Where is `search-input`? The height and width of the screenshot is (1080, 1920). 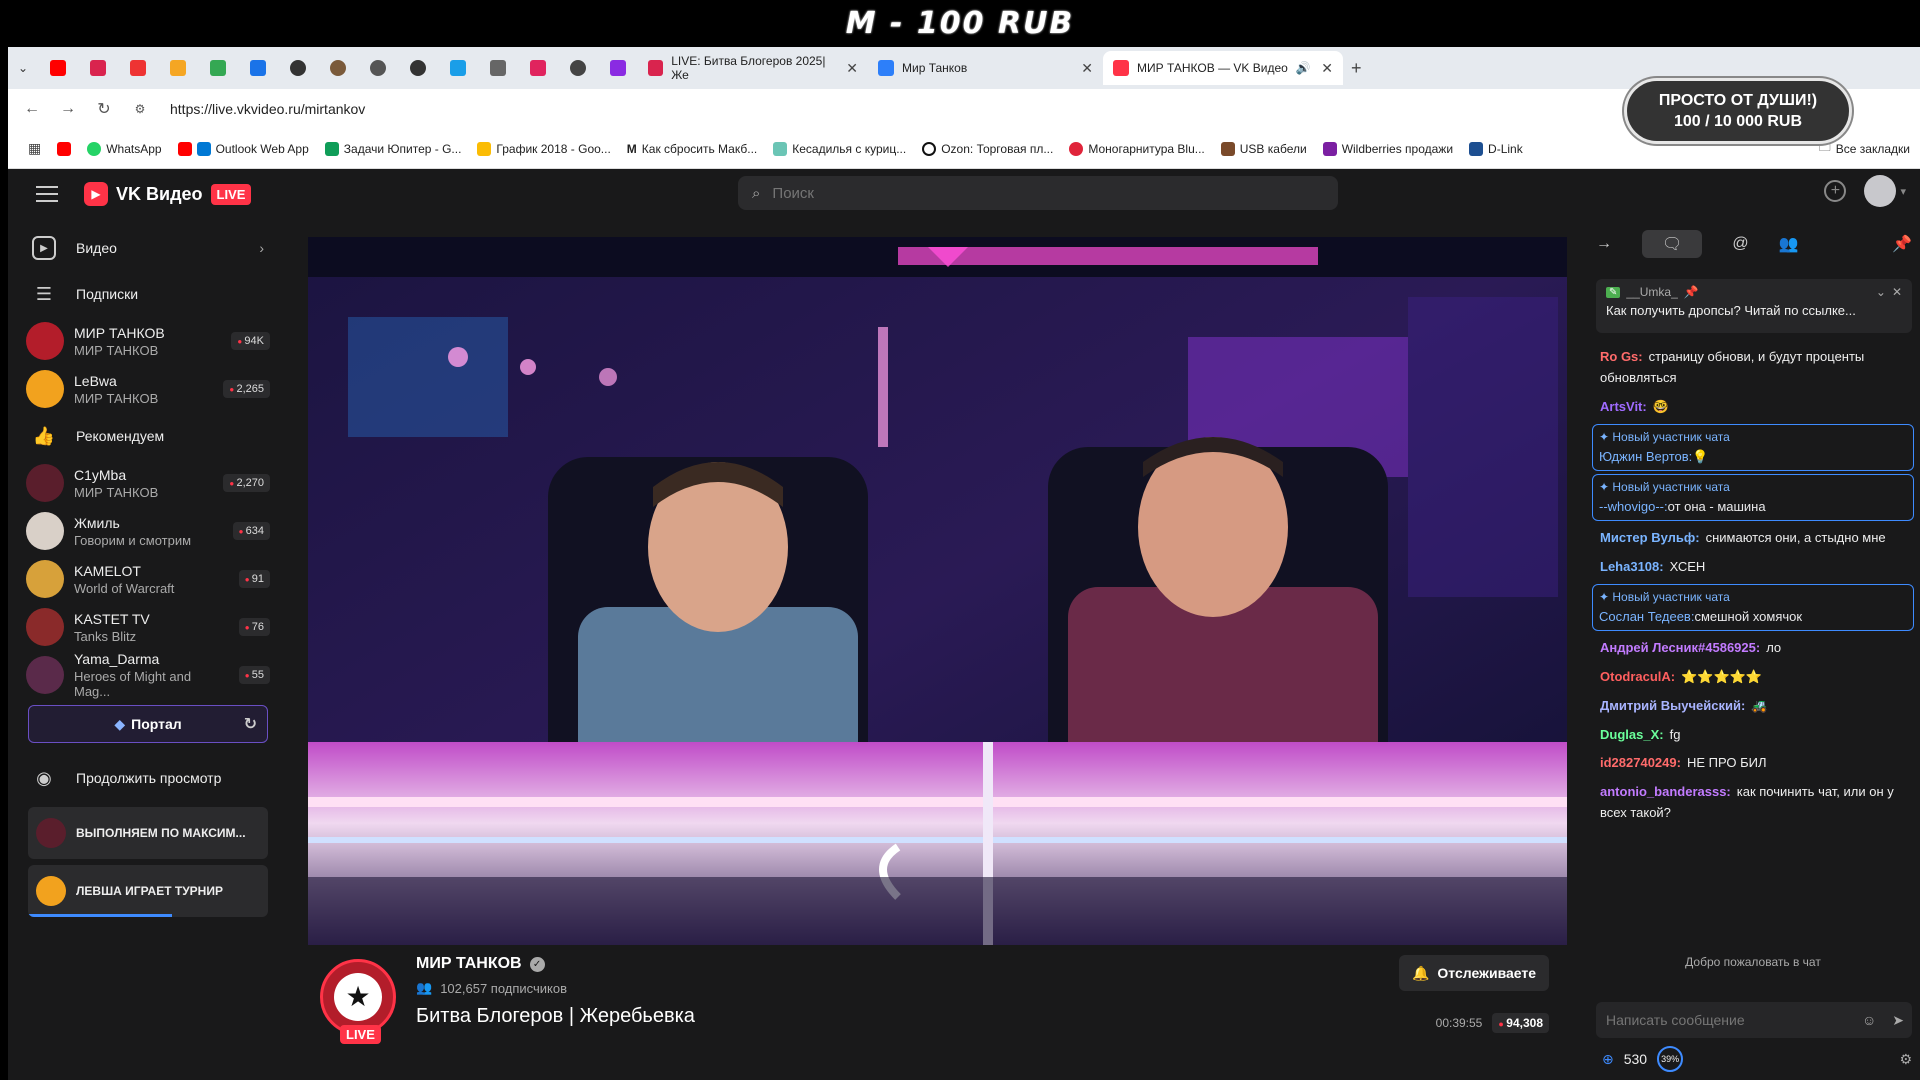
search-input is located at coordinates (1022, 193).